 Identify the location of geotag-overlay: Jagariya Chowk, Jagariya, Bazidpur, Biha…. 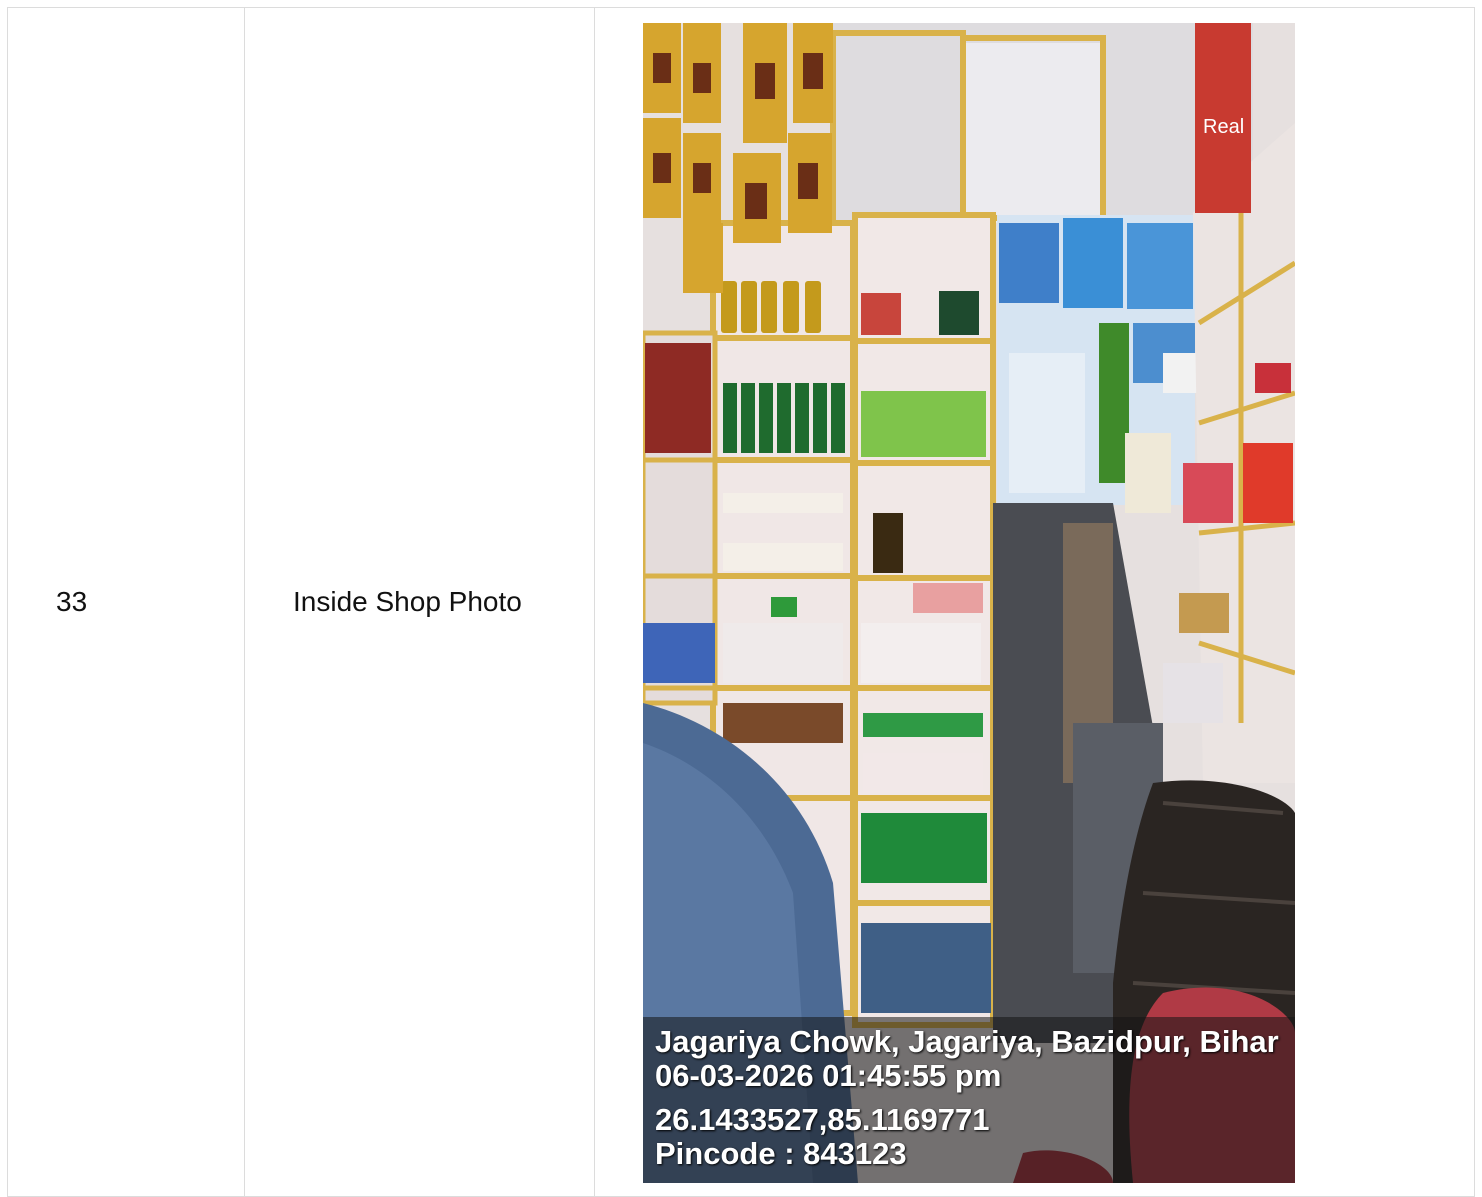
(969, 1100).